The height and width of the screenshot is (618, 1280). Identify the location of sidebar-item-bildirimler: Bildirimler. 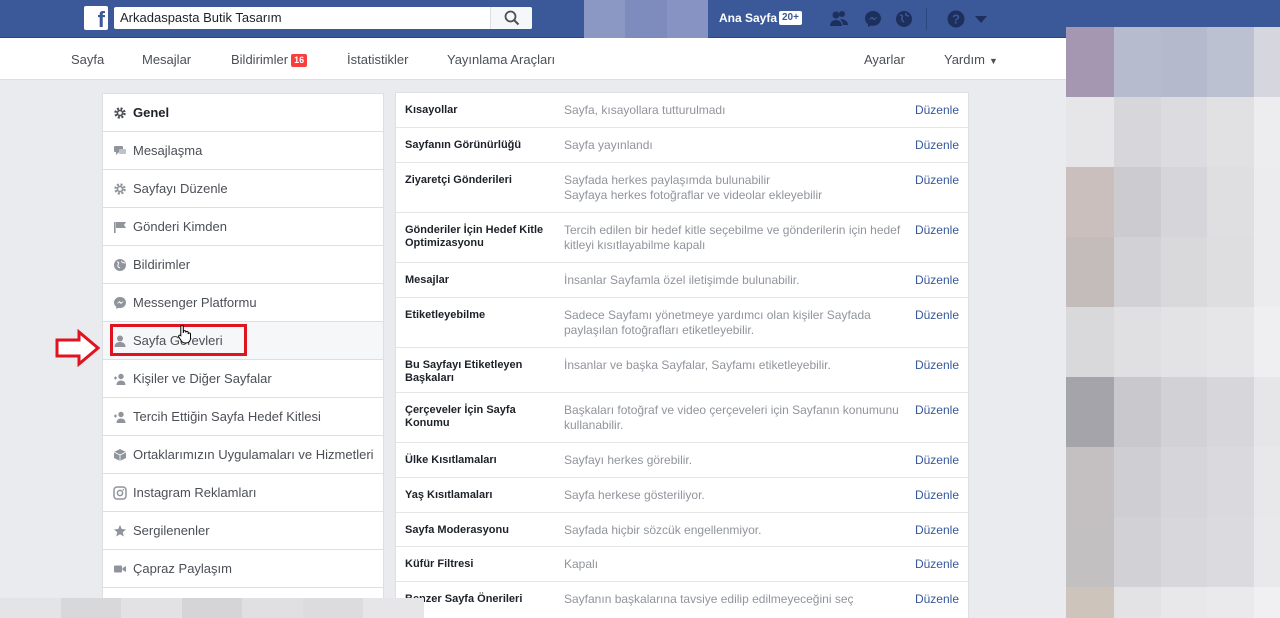
(243, 265).